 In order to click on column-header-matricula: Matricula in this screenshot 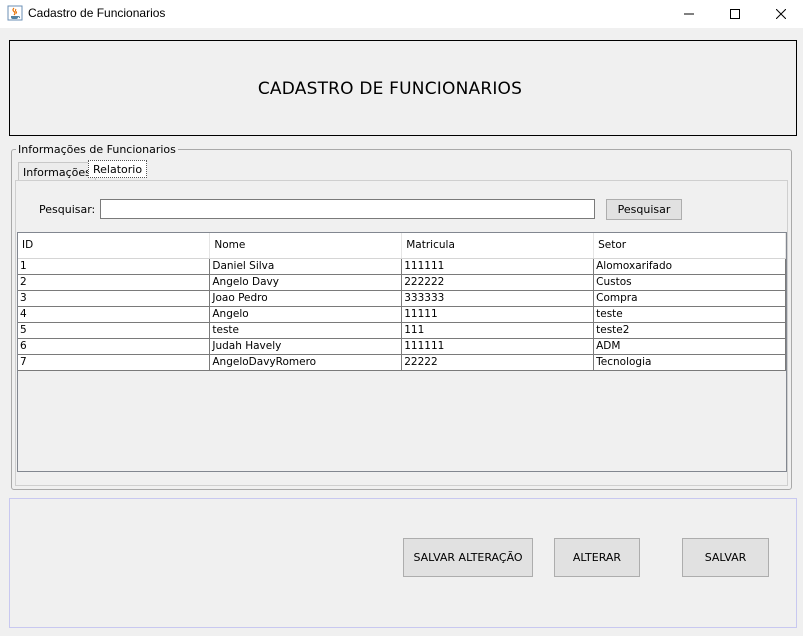, I will do `click(498, 246)`.